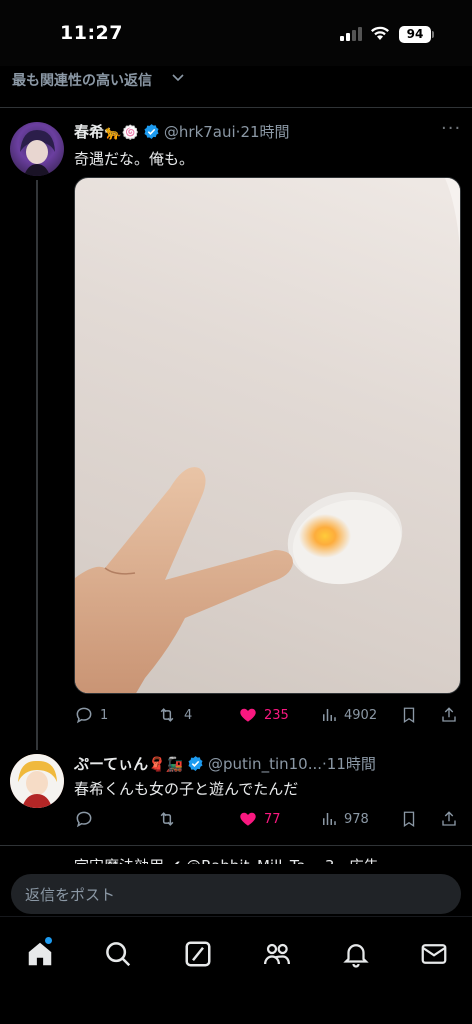  Describe the element at coordinates (236, 894) in the screenshot. I see `reply-input: 返信をポスト` at that location.